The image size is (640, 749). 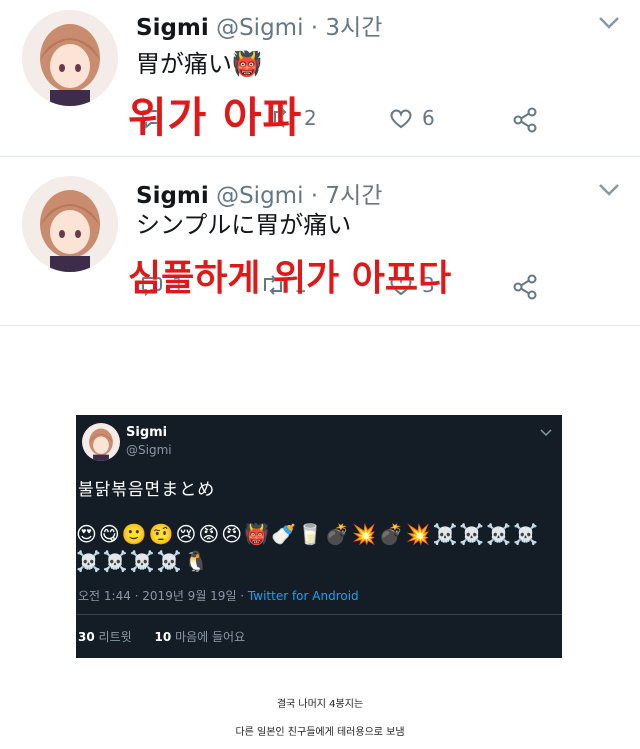 What do you see at coordinates (163, 596) in the screenshot?
I see `tweet-datetime: 오전 1:44 · 2019년 9월 19일 ·` at bounding box center [163, 596].